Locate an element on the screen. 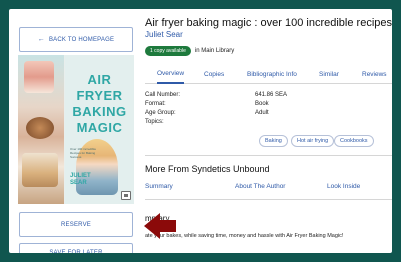 This screenshot has width=401, height=262. availability: 1 copy available in Main Library is located at coordinates (189, 51).